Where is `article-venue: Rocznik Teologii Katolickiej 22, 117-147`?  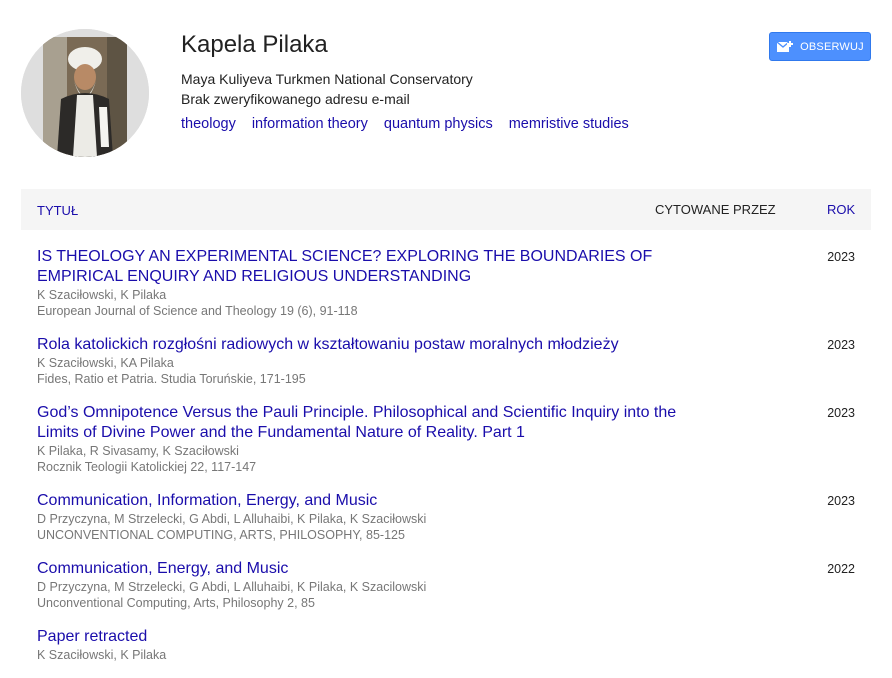 article-venue: Rocznik Teologii Katolickiej 22, 117-147 is located at coordinates (147, 467).